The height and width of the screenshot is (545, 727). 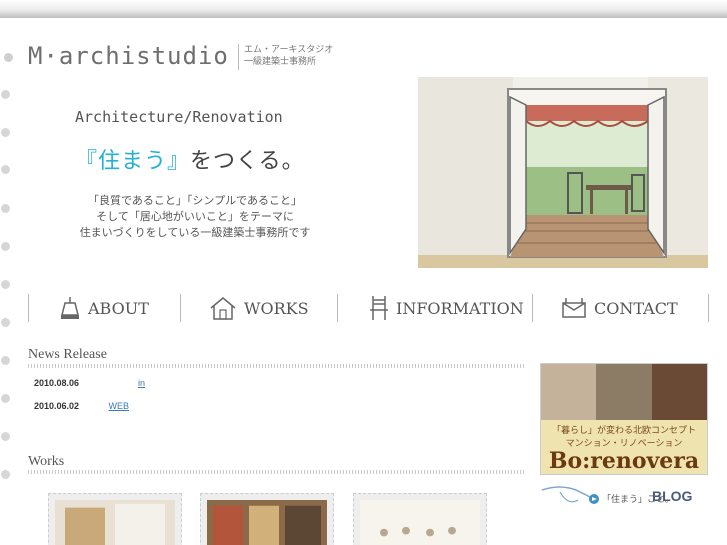 What do you see at coordinates (57, 383) in the screenshot?
I see `news-date: 2010.08.06` at bounding box center [57, 383].